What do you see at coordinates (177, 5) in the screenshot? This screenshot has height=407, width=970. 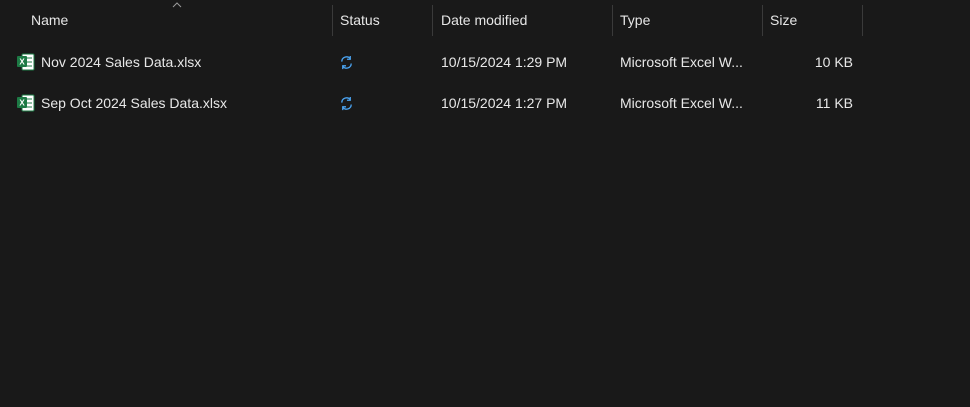 I see `sort-ascending-icon` at bounding box center [177, 5].